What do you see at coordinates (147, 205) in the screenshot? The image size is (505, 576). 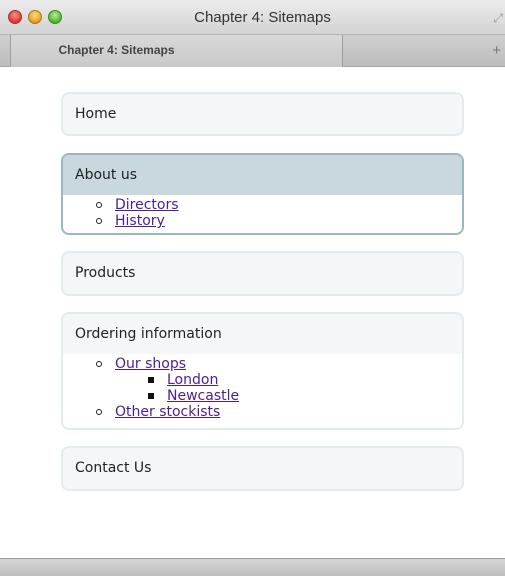 I see `directors-link: Directors` at bounding box center [147, 205].